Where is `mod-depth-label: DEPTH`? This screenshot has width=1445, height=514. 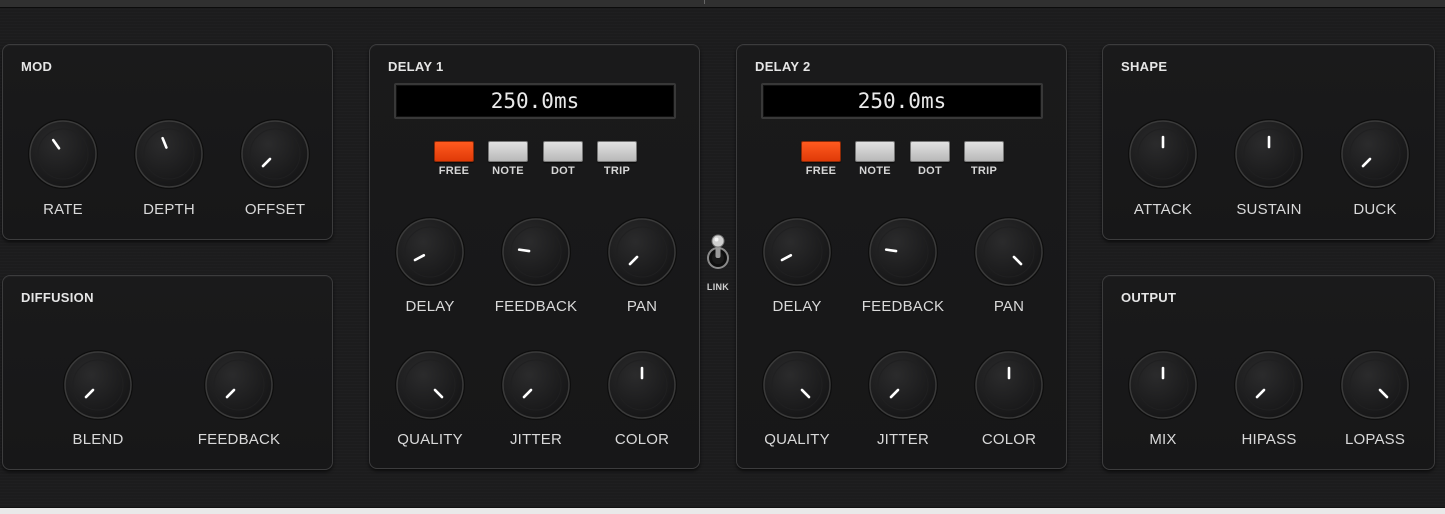
mod-depth-label: DEPTH is located at coordinates (169, 209).